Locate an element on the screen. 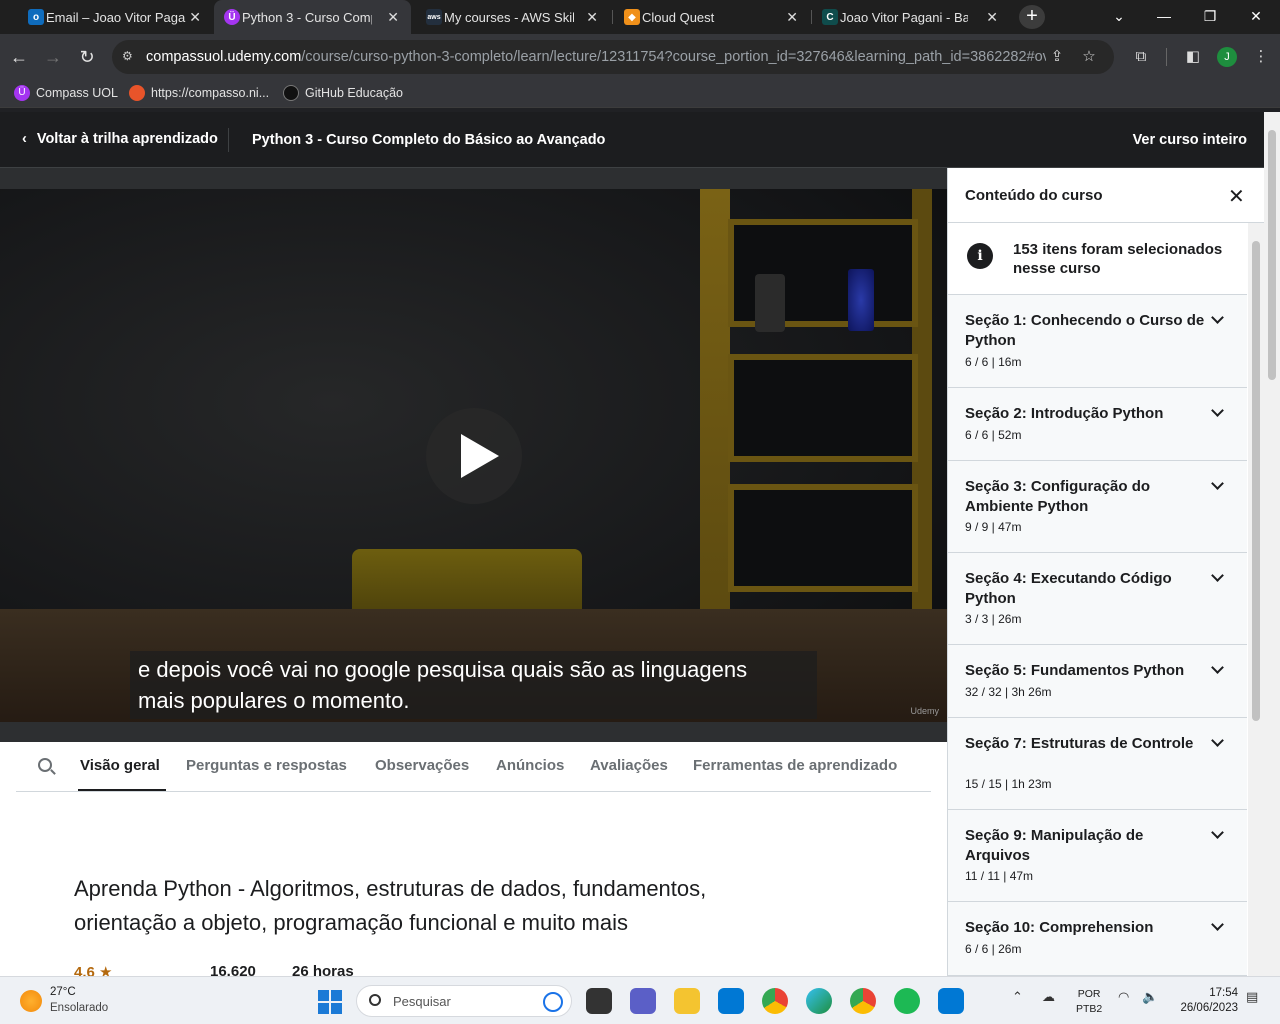 The image size is (1280, 1024). lang-primary: POR is located at coordinates (1089, 994).